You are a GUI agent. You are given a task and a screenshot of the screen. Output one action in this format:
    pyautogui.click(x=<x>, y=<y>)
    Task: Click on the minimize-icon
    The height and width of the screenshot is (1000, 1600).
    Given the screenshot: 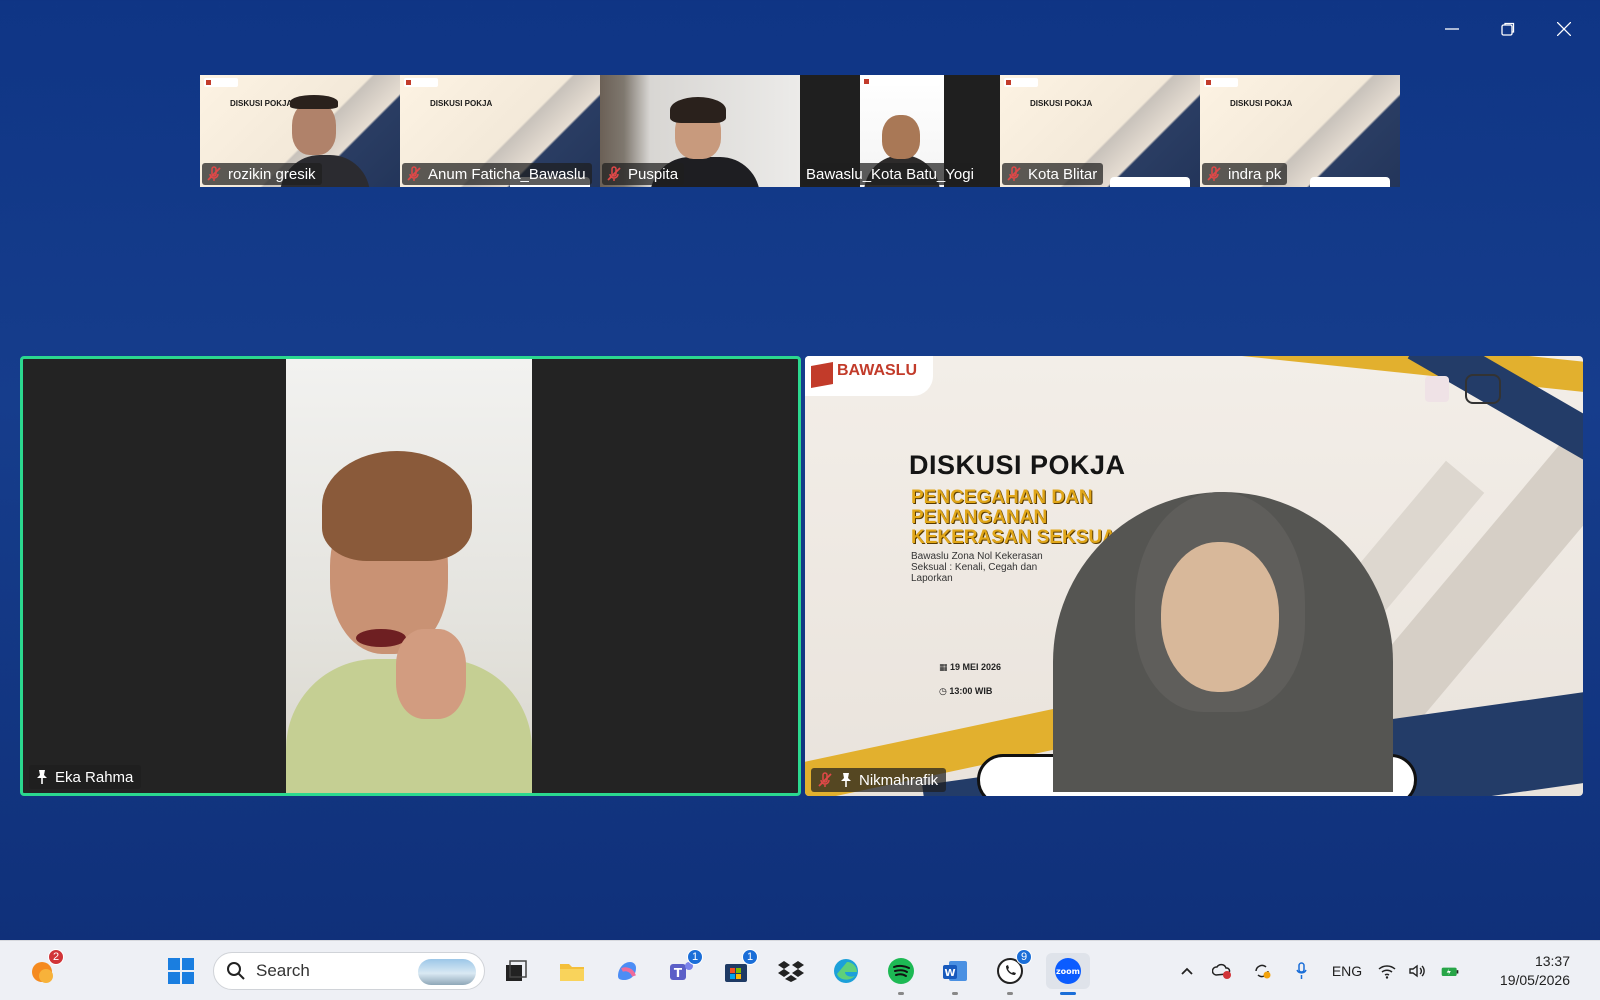 What is the action you would take?
    pyautogui.click(x=1452, y=29)
    